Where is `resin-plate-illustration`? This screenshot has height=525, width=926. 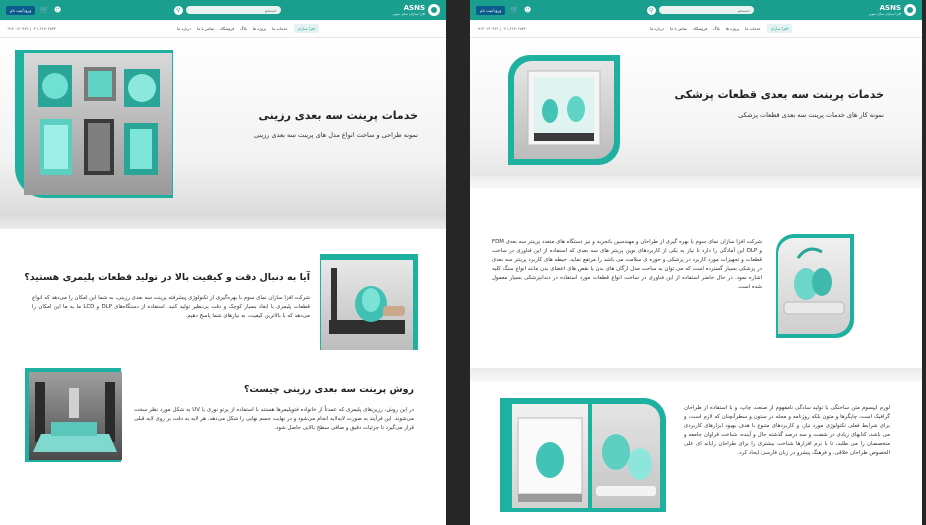
resin-plate-illustration is located at coordinates (75, 417).